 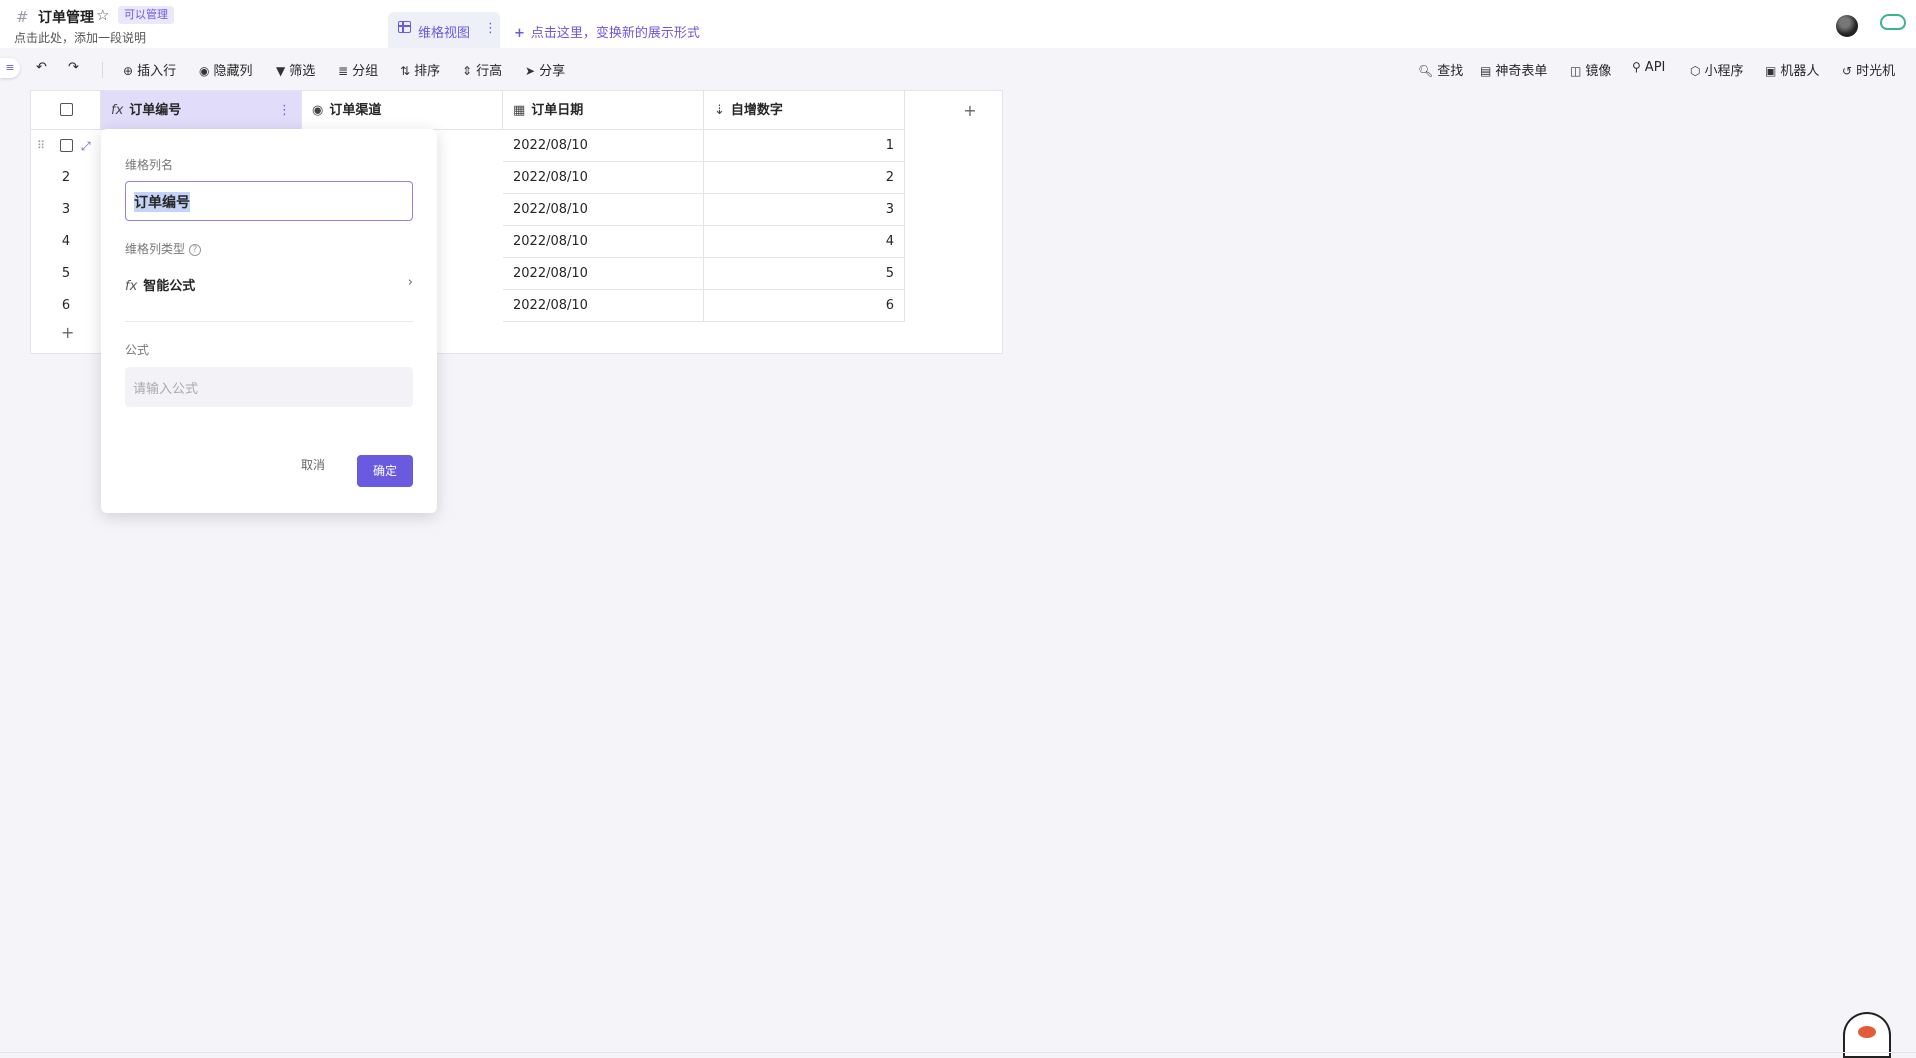 I want to click on table-cell-number: 2, so click(x=804, y=178).